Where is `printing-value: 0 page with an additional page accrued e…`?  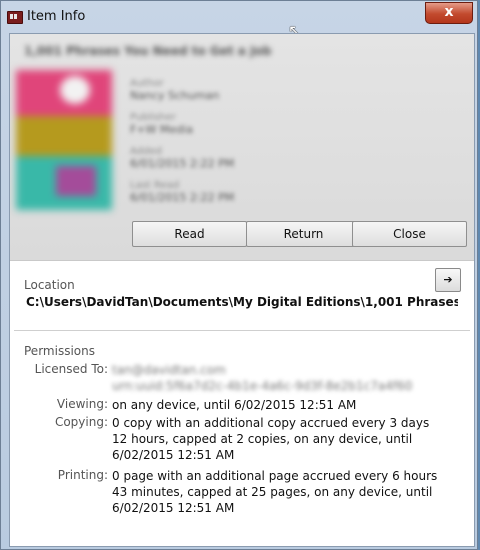 printing-value: 0 page with an additional page accrued e… is located at coordinates (275, 492).